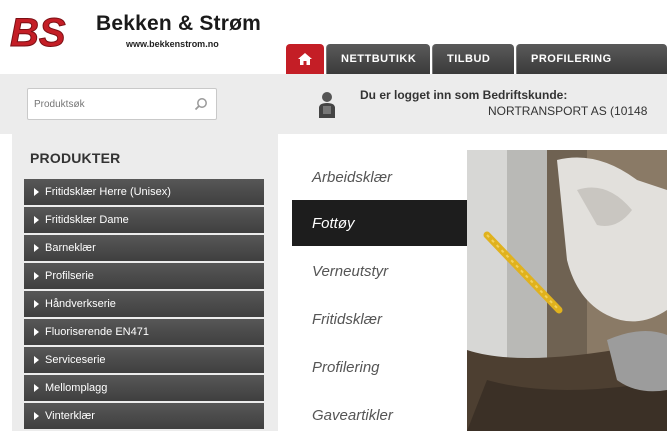 The image size is (667, 431). I want to click on login-company: NORTRANSPORT AS (10148, so click(568, 111).